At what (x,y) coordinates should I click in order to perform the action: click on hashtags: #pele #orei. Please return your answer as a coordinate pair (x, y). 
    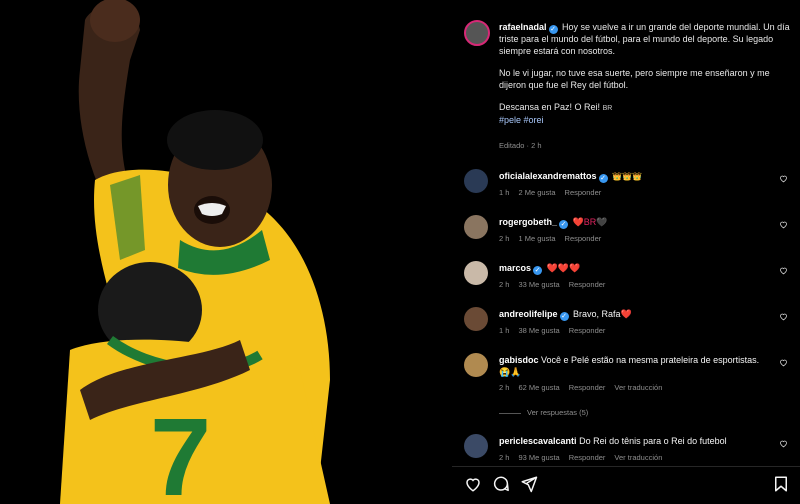
    Looking at the image, I should click on (521, 120).